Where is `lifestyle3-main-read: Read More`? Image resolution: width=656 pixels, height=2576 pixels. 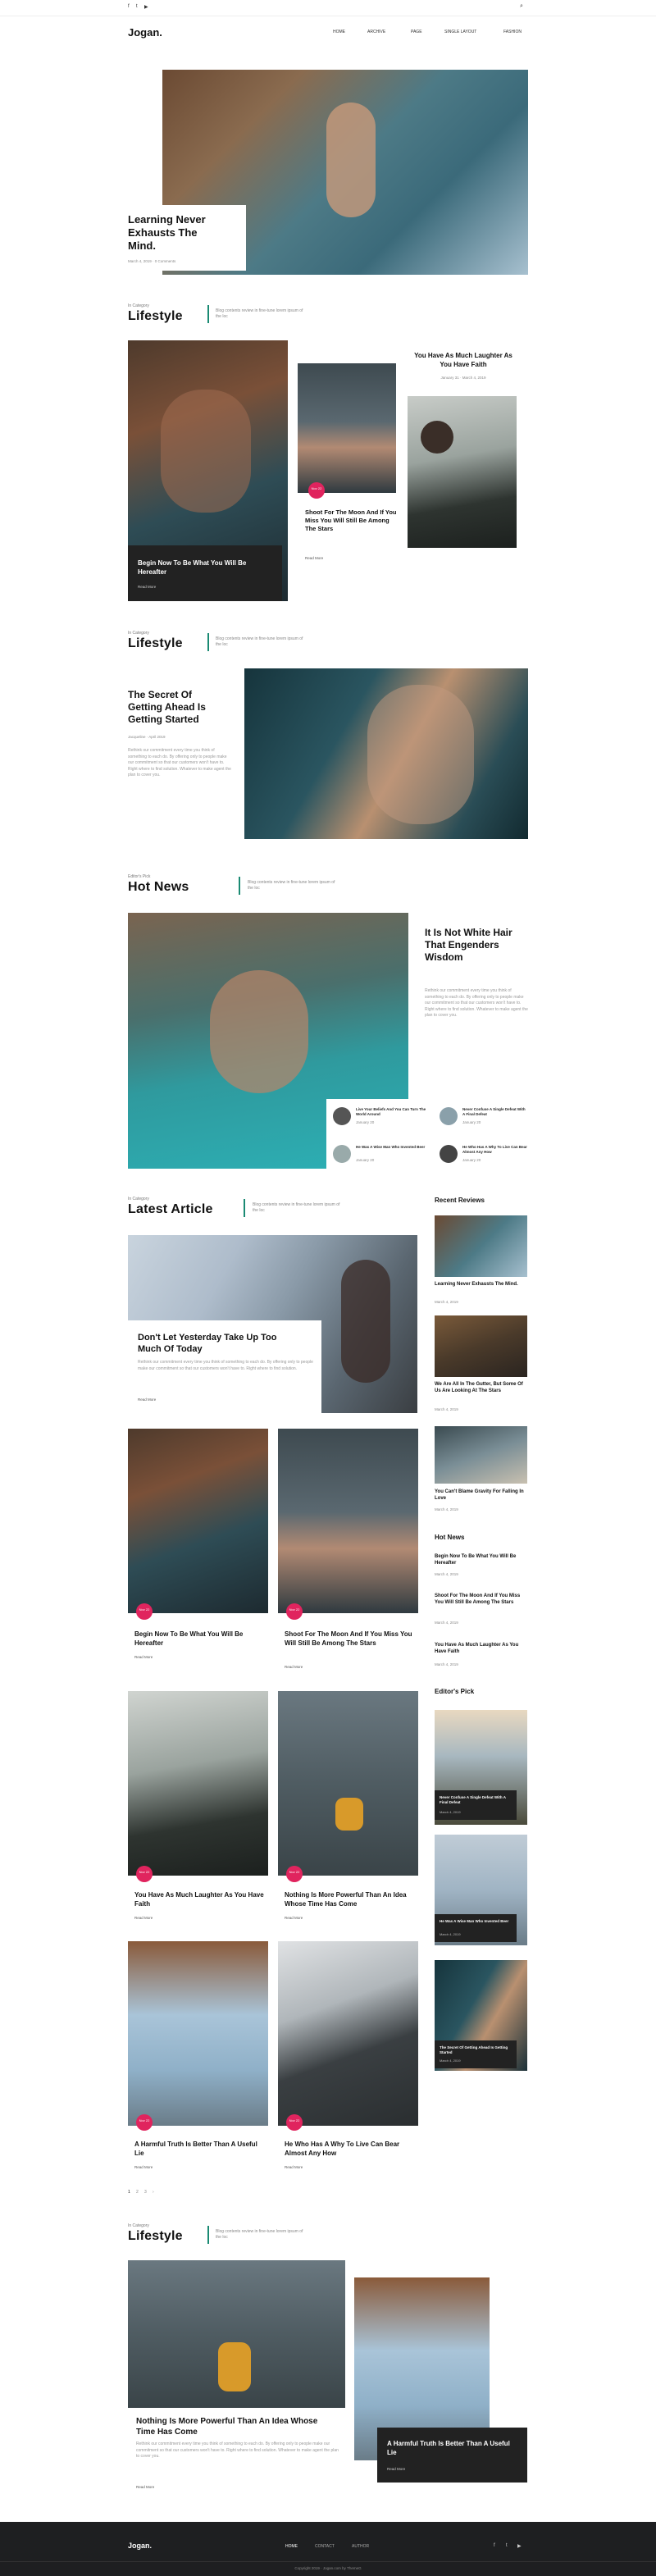 lifestyle3-main-read: Read More is located at coordinates (145, 2487).